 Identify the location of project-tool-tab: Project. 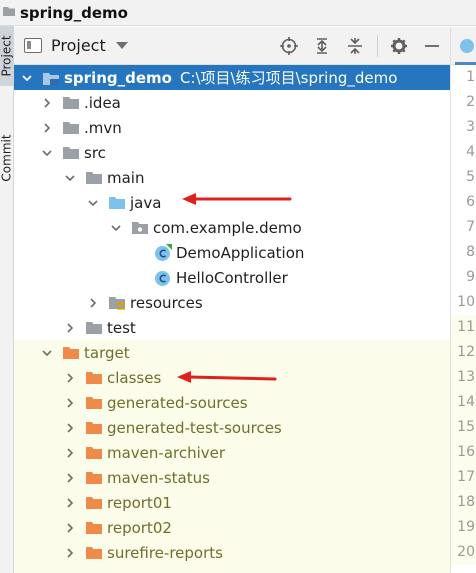
(7, 56).